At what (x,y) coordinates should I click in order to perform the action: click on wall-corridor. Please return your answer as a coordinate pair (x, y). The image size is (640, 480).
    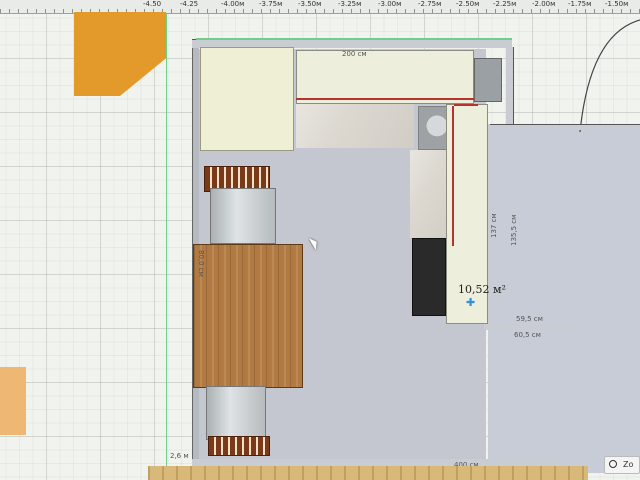
    Looking at the image, I should click on (565, 127).